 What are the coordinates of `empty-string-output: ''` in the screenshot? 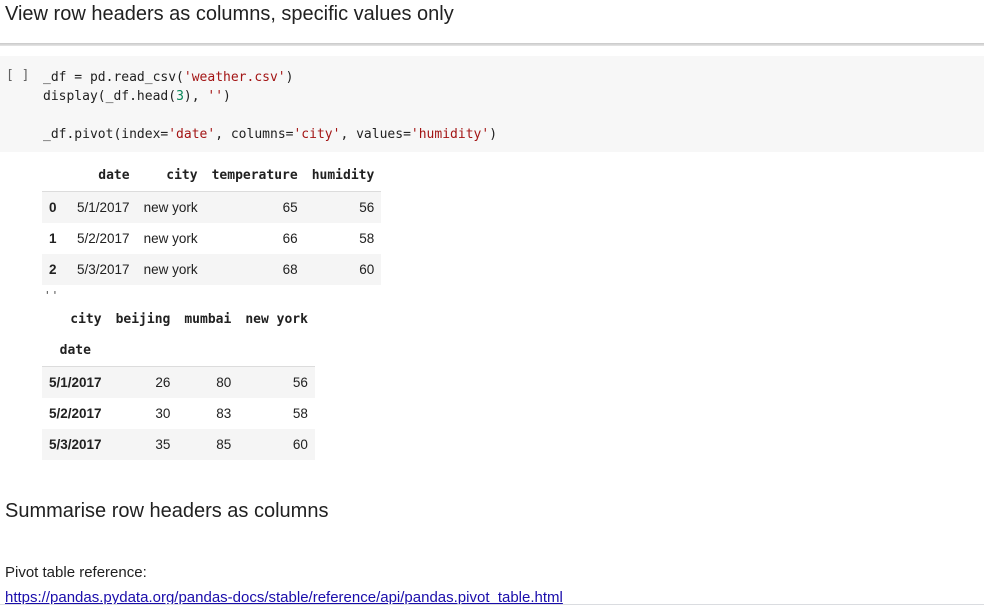 It's located at (52, 295).